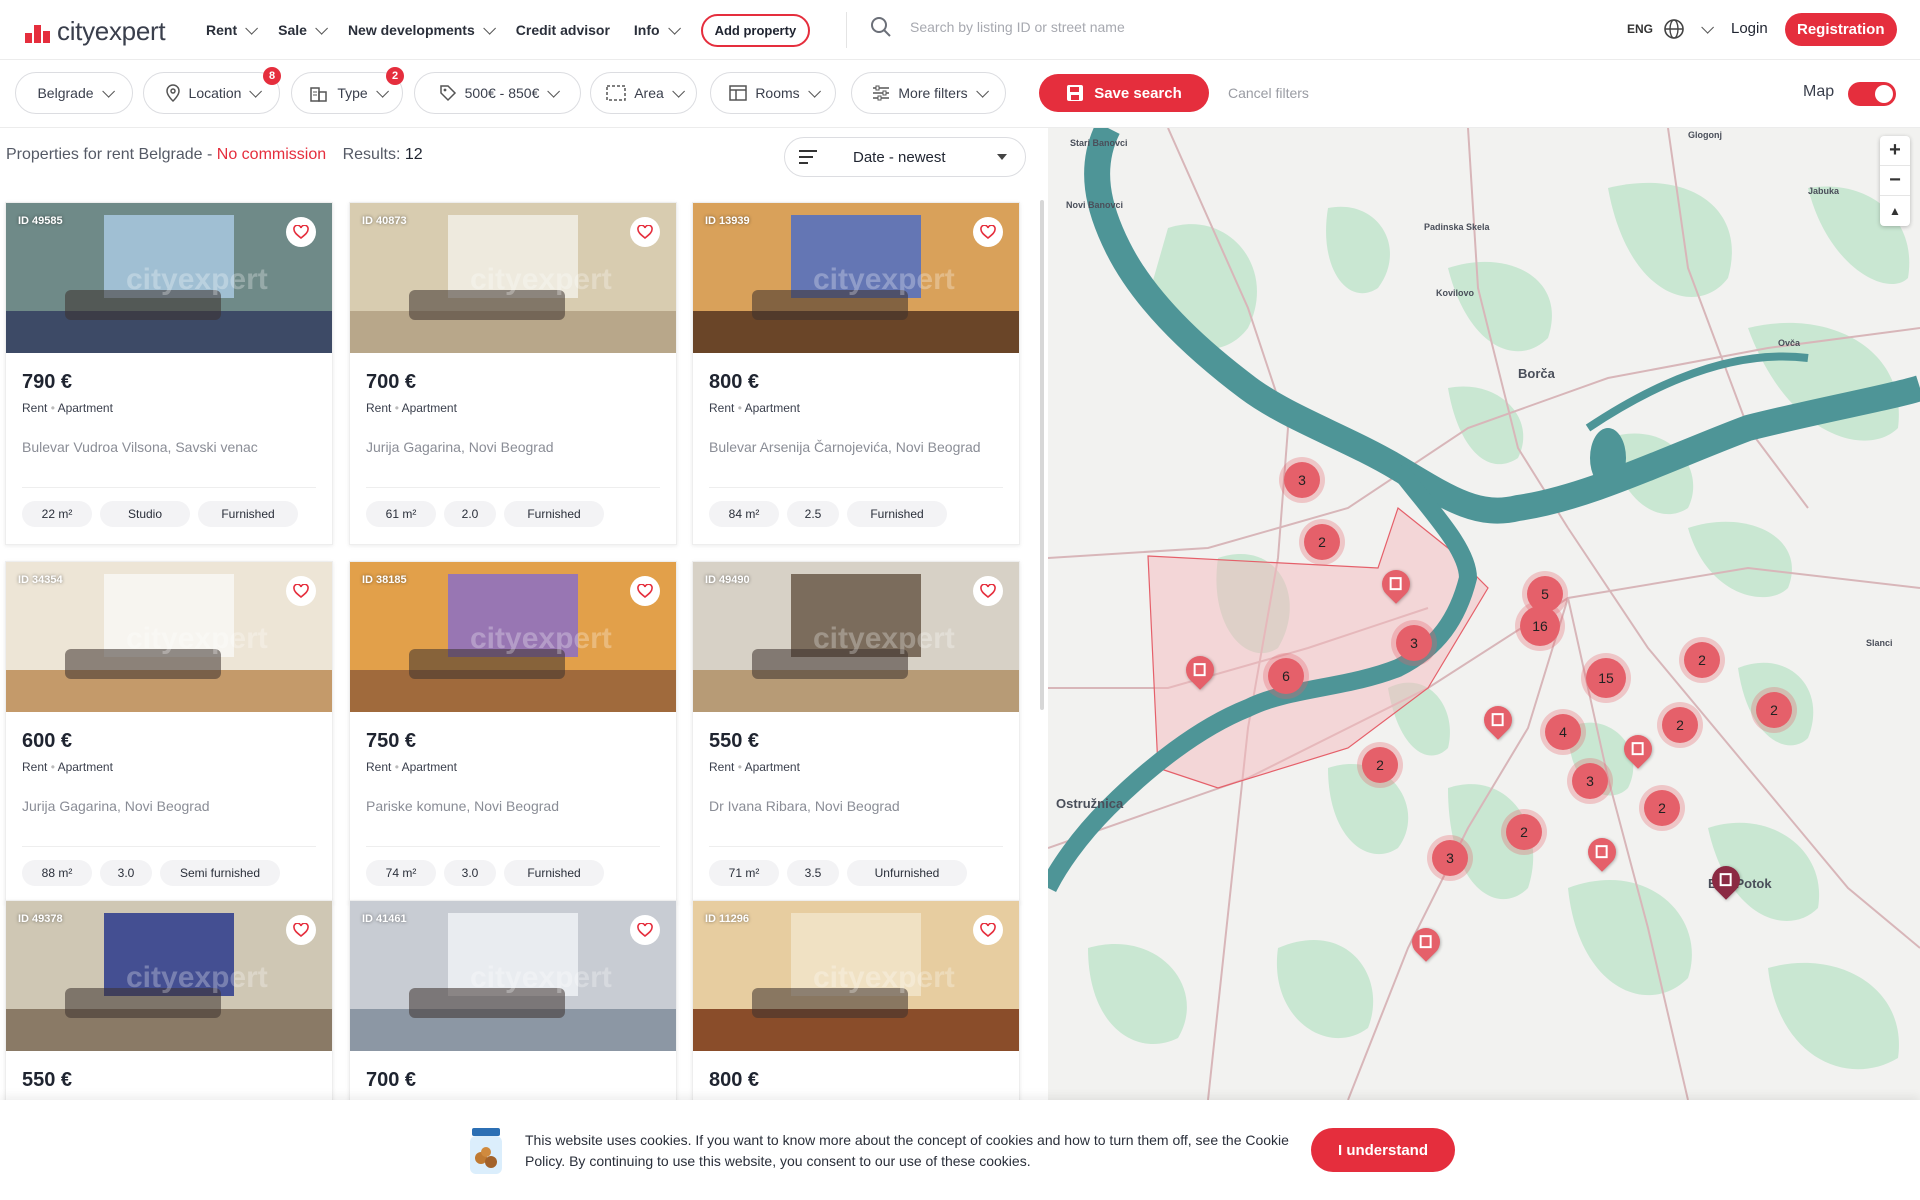  I want to click on listing-address: Jurija Gagarina, Novi Beograd, so click(116, 806).